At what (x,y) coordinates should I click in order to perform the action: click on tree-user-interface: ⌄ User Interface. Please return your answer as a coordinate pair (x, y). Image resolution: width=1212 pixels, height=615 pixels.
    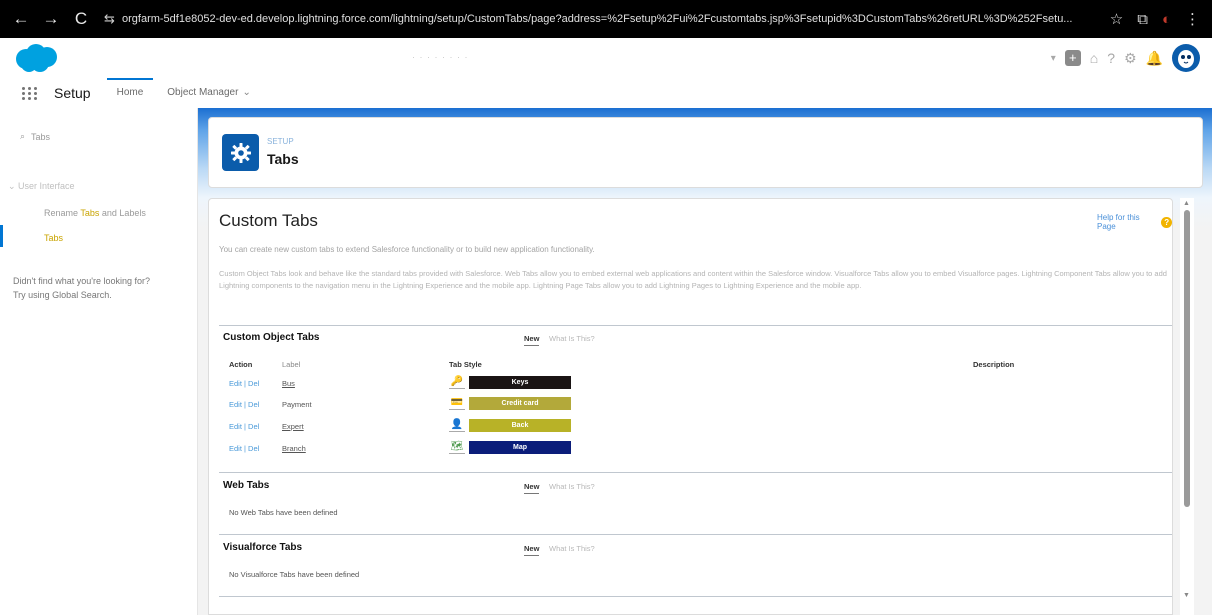
    Looking at the image, I should click on (41, 186).